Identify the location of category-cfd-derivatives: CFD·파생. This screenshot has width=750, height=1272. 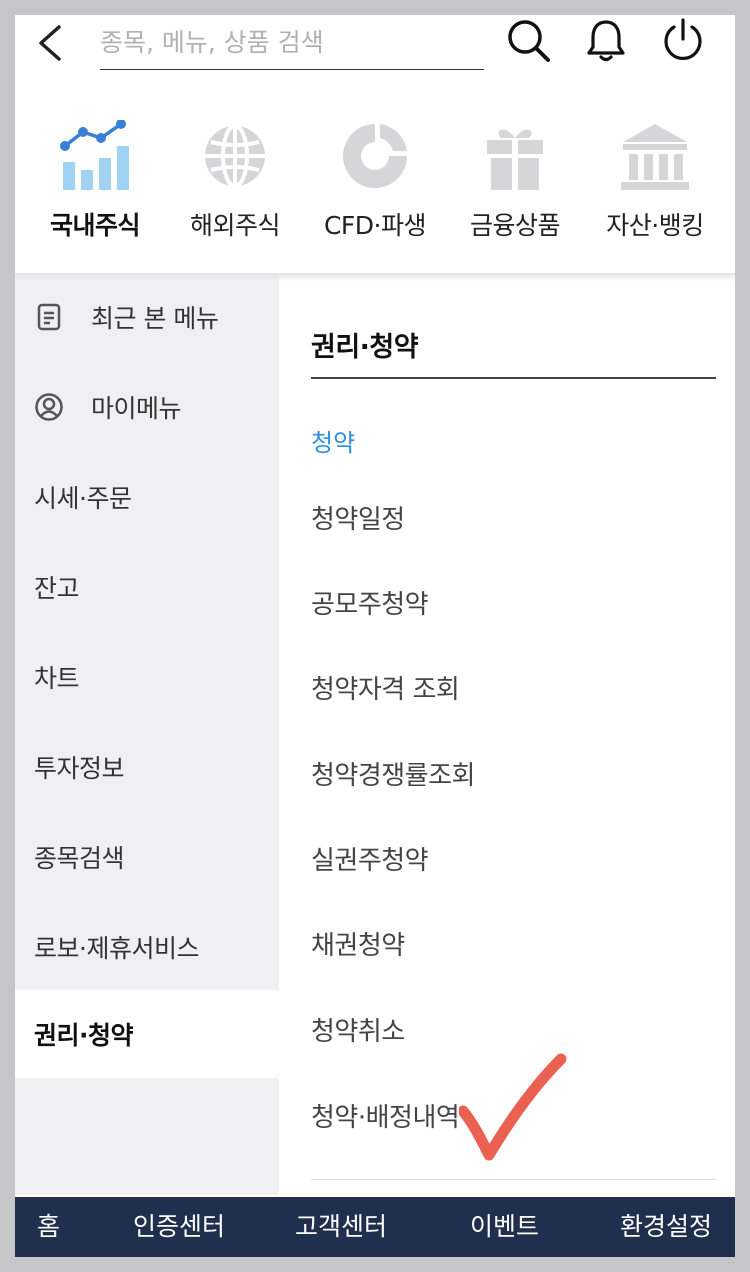
(375, 185).